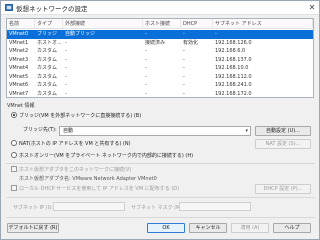 The height and width of the screenshot is (240, 320). Describe the element at coordinates (160, 51) in the screenshot. I see `table-row: VMnet2 カスタム - - - 192.168.6.0` at that location.